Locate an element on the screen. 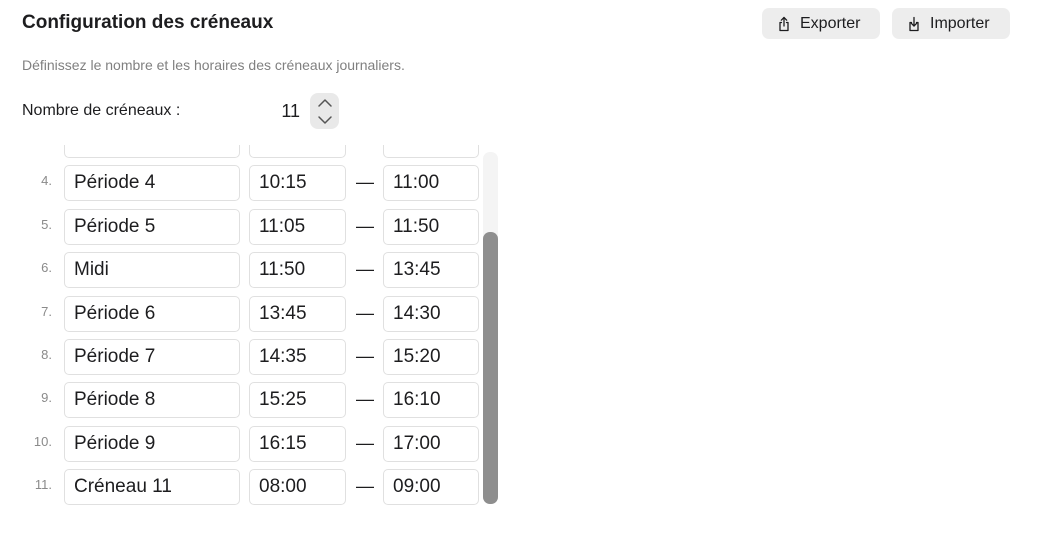 The image size is (1045, 550). stepper-increment is located at coordinates (324, 102).